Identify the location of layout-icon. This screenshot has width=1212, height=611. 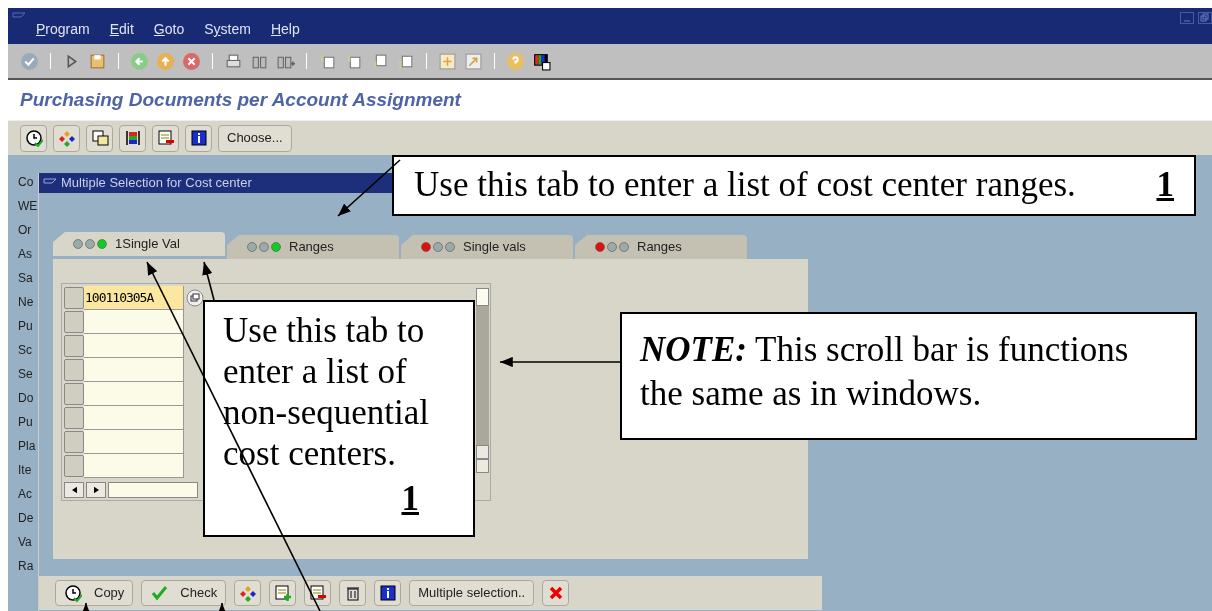
(541, 61).